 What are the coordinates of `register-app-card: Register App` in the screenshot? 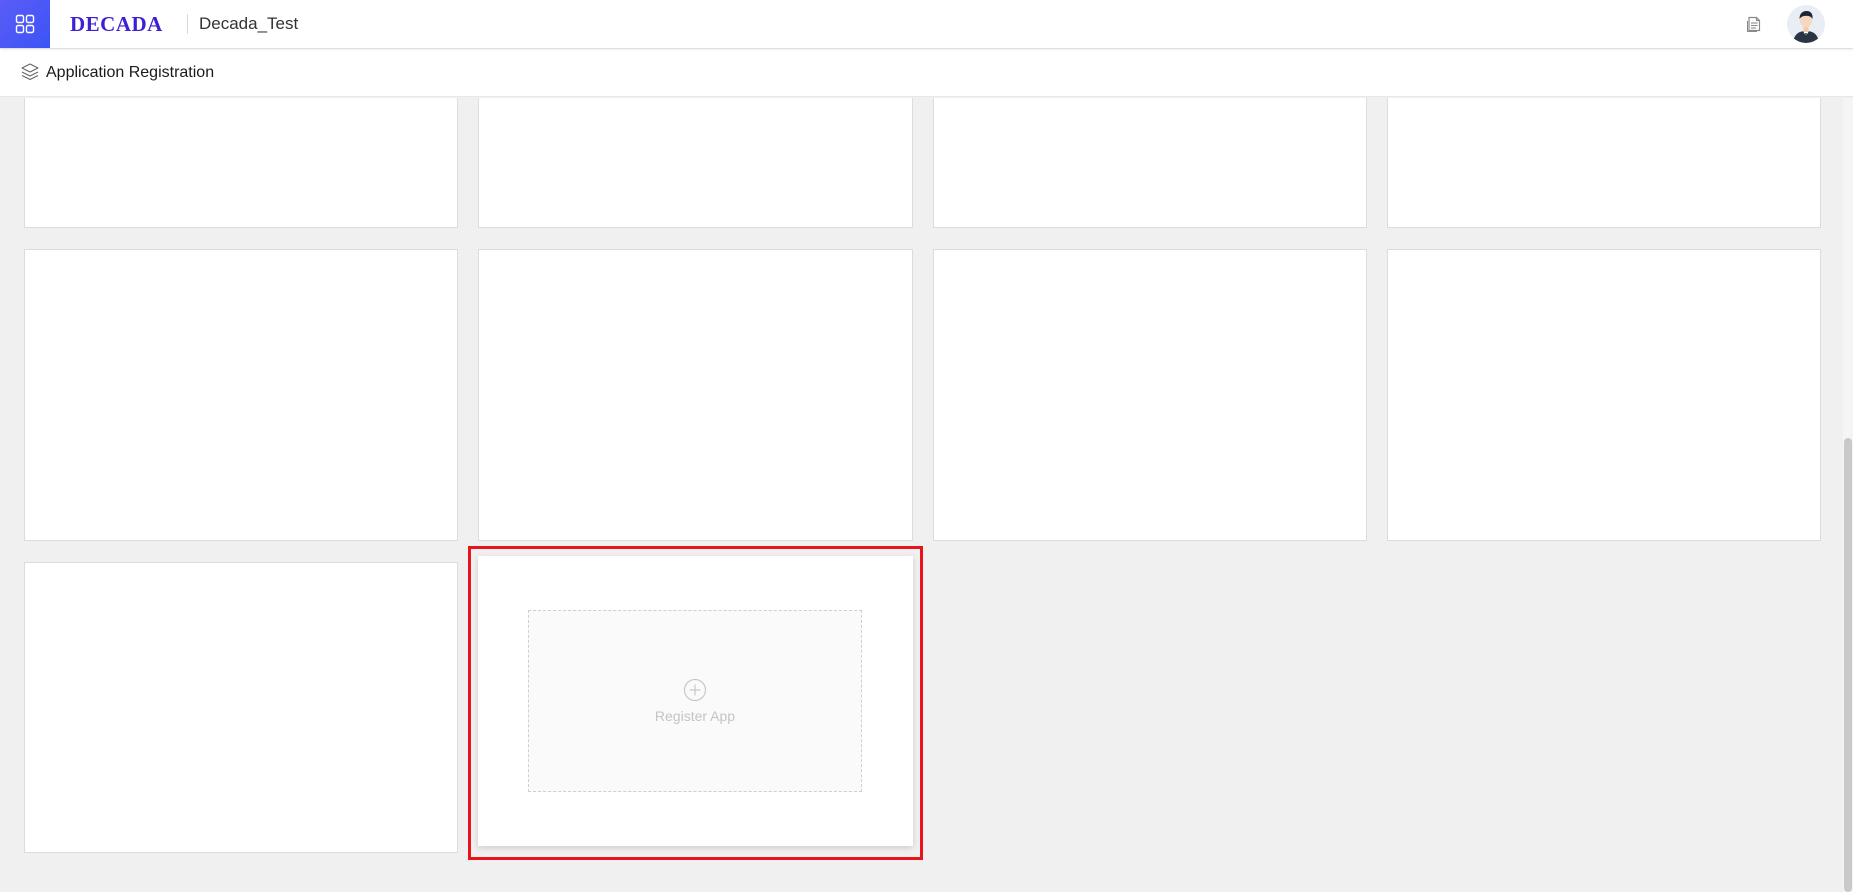 It's located at (695, 701).